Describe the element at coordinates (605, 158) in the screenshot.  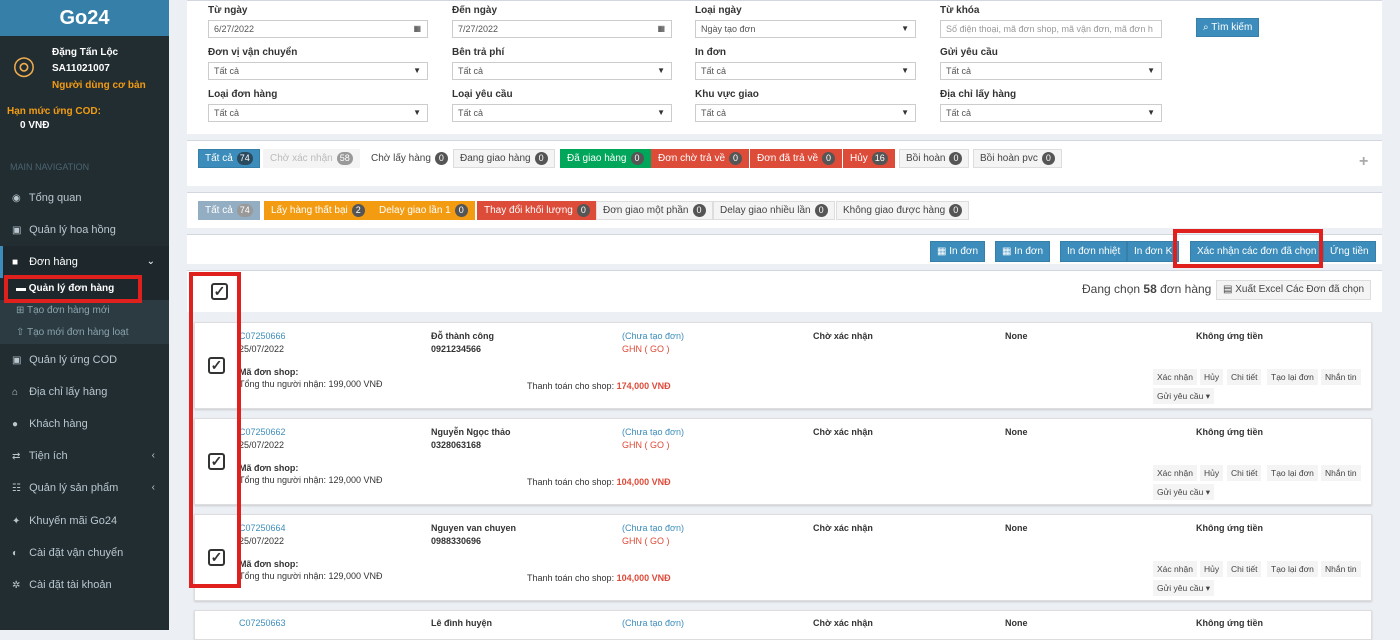
I see `tab-status-delivered: Đã giao hàng 0` at that location.